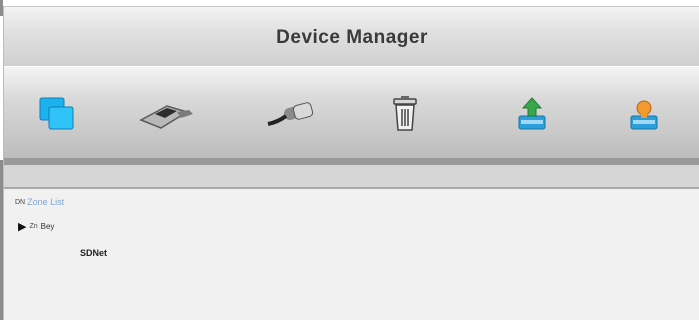  I want to click on edit-device-button, so click(166, 116).